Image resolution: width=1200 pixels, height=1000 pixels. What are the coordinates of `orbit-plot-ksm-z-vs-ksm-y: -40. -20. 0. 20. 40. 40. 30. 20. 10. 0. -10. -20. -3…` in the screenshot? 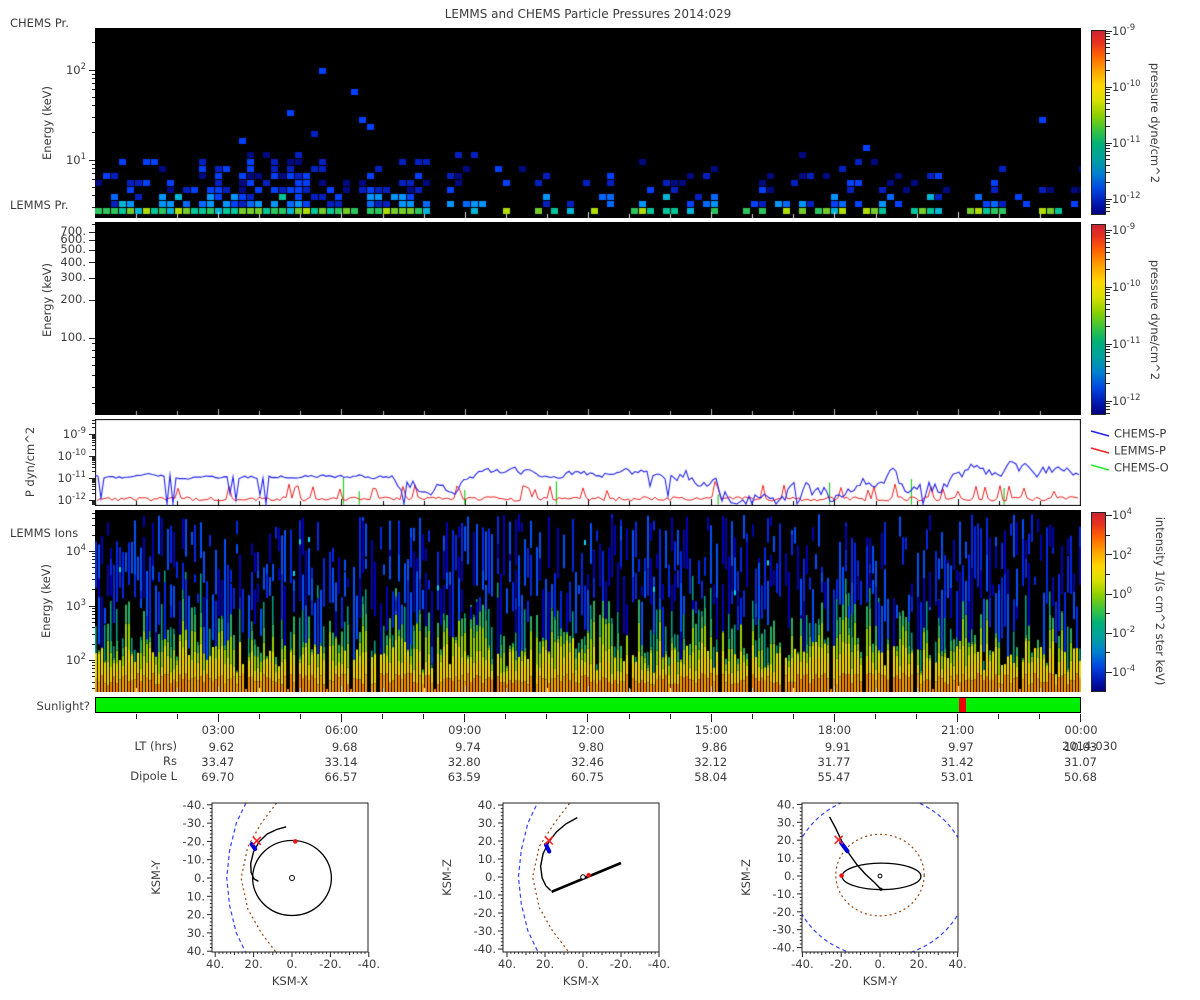 It's located at (853, 892).